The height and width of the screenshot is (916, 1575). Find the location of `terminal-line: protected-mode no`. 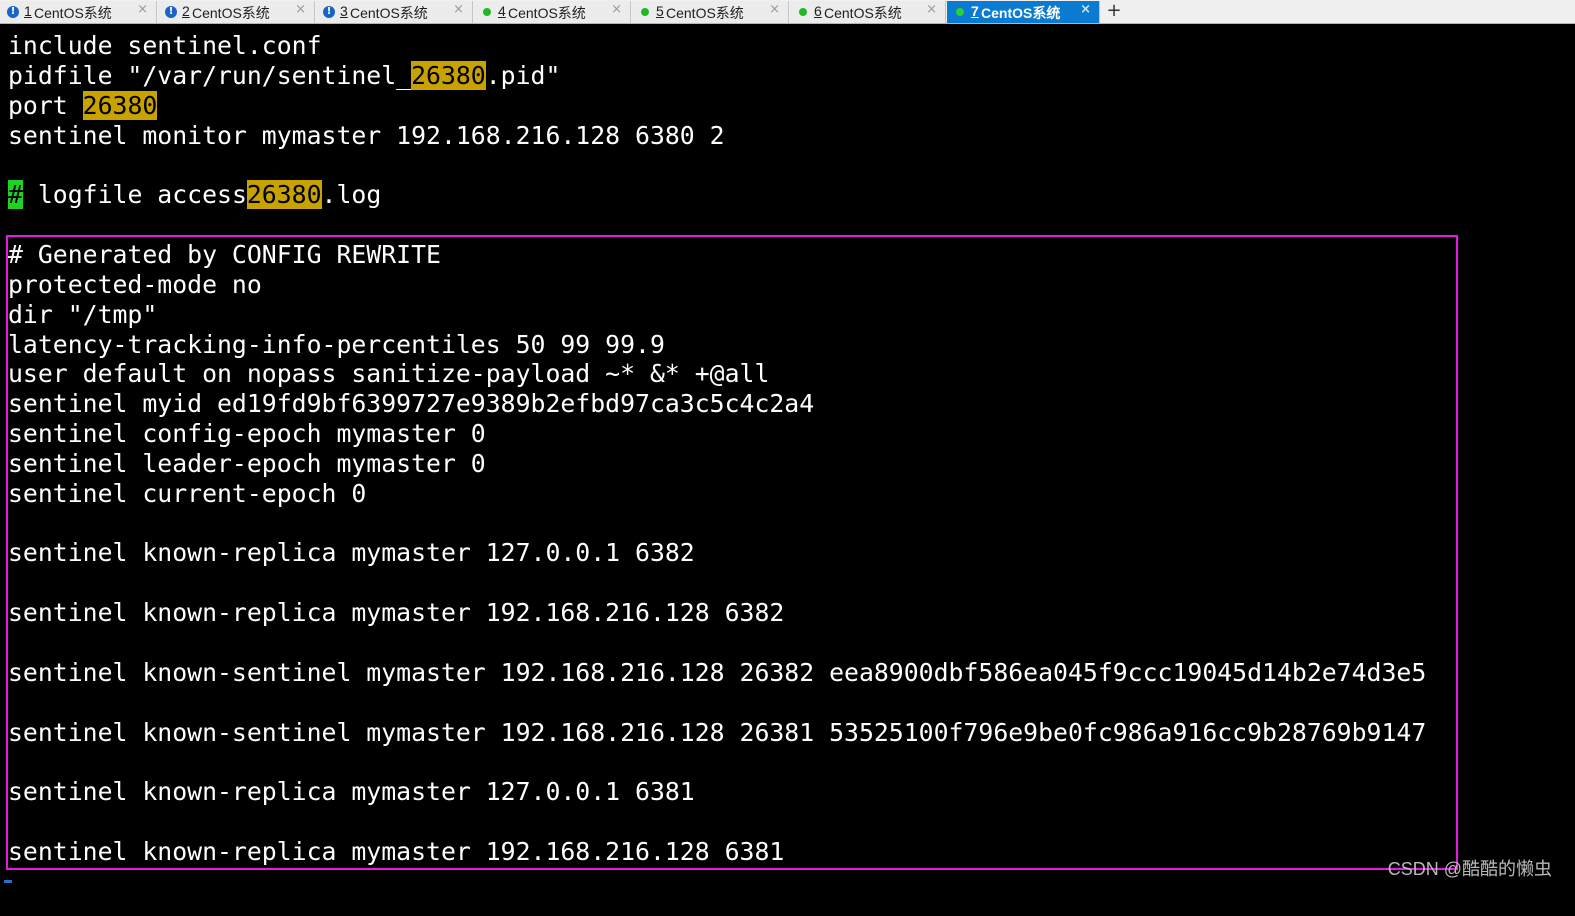

terminal-line: protected-mode no is located at coordinates (135, 285).